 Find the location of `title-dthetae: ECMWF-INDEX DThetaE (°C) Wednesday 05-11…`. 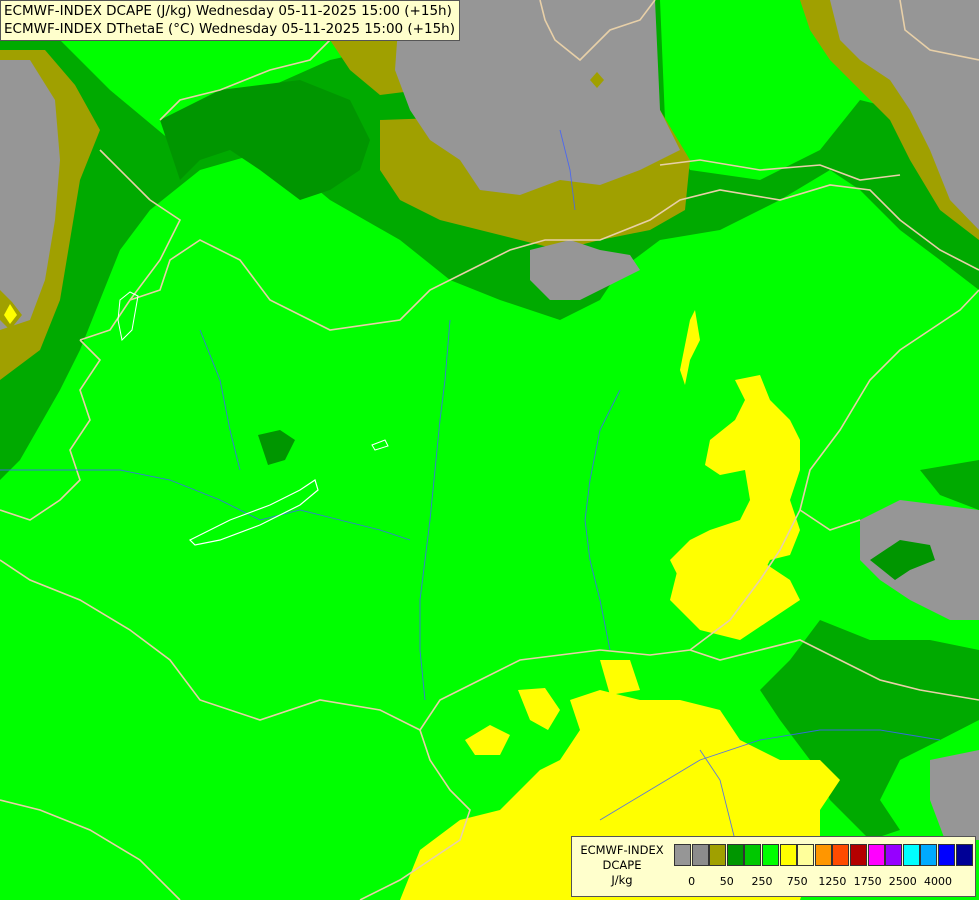

title-dthetae: ECMWF-INDEX DThetaE (°C) Wednesday 05-11… is located at coordinates (229, 29).